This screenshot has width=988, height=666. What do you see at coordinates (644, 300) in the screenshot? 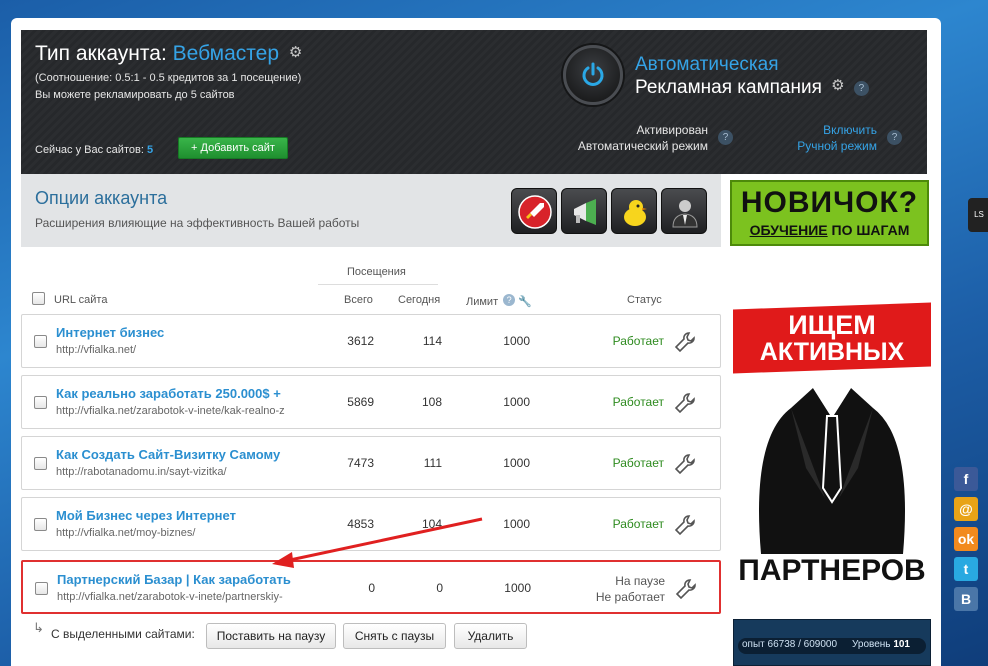
I see `col-status: Статус` at bounding box center [644, 300].